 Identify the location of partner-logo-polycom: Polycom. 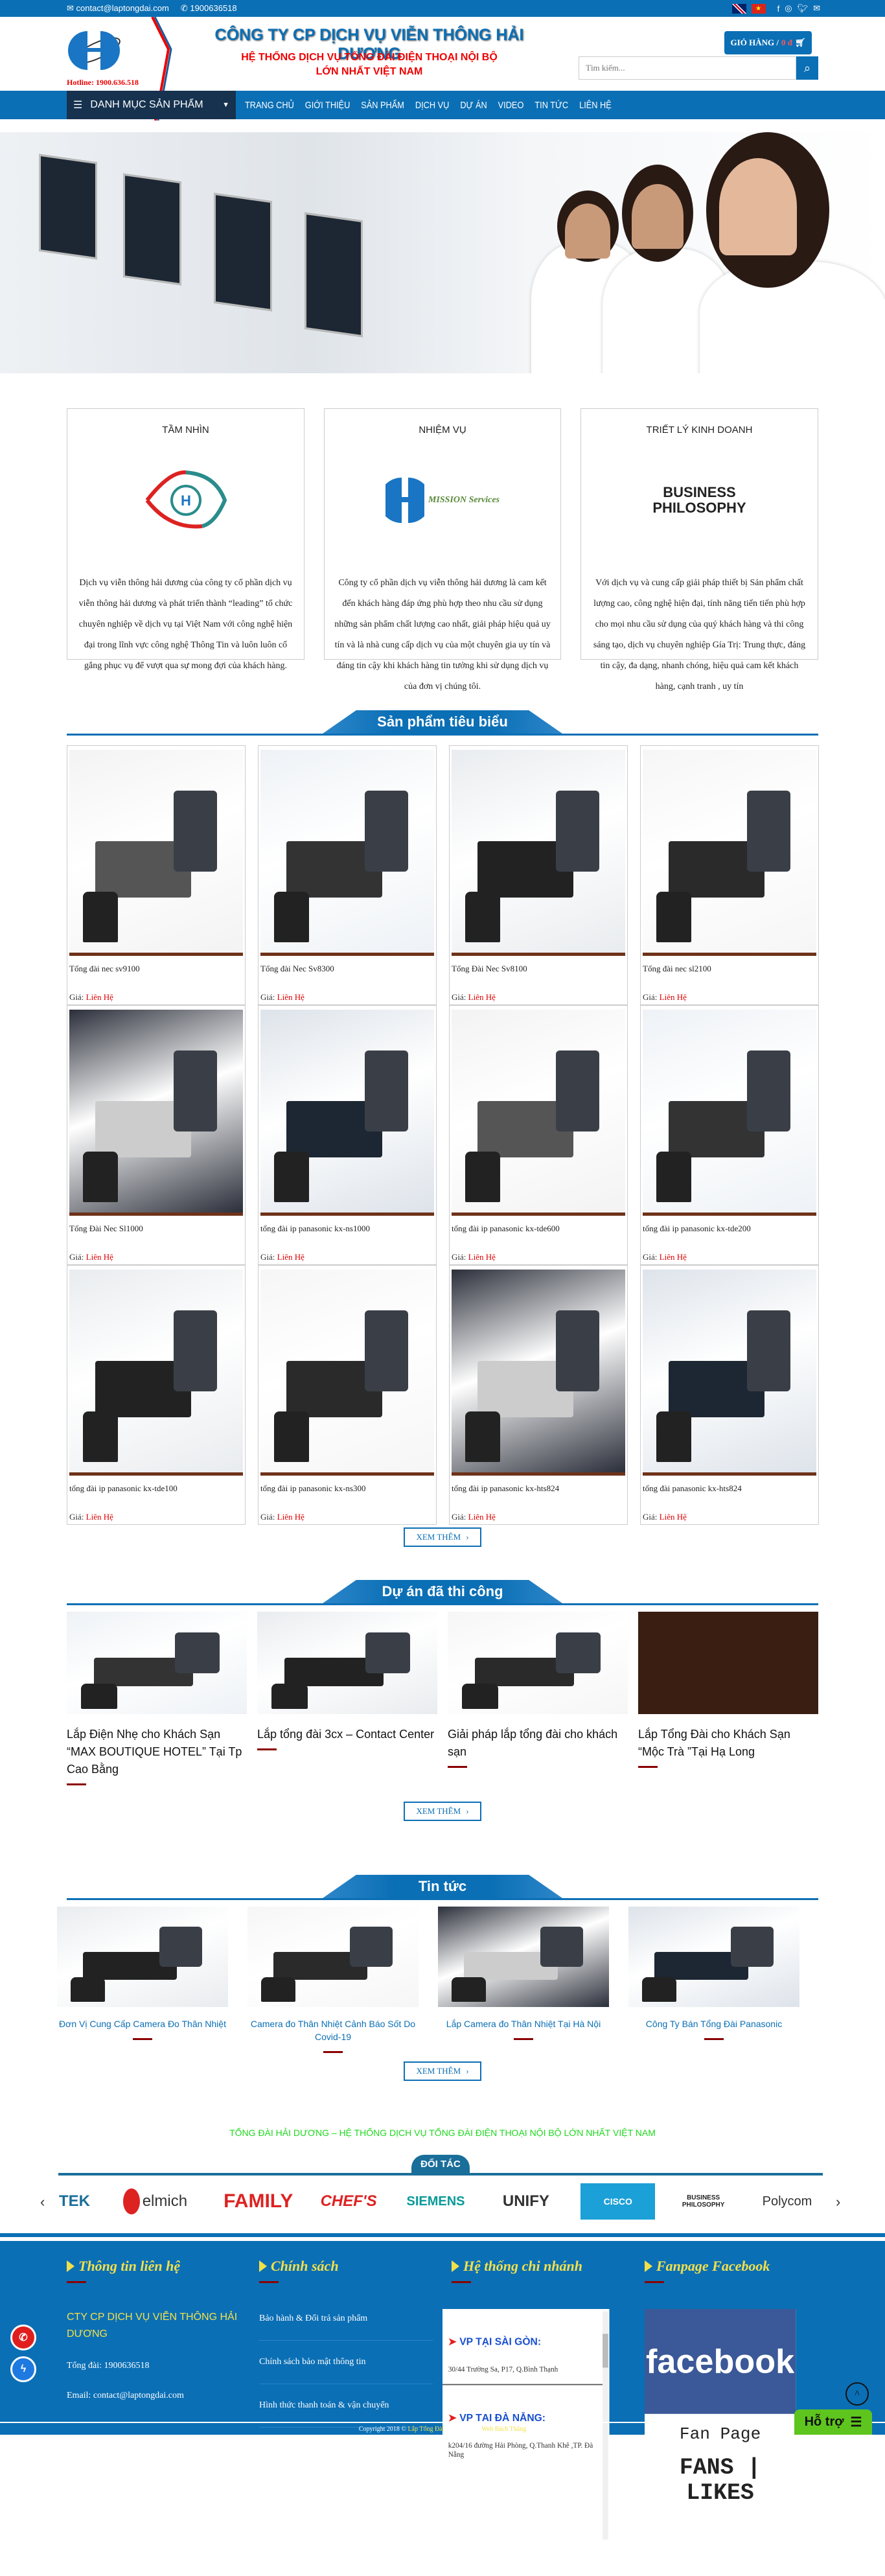
(787, 2201).